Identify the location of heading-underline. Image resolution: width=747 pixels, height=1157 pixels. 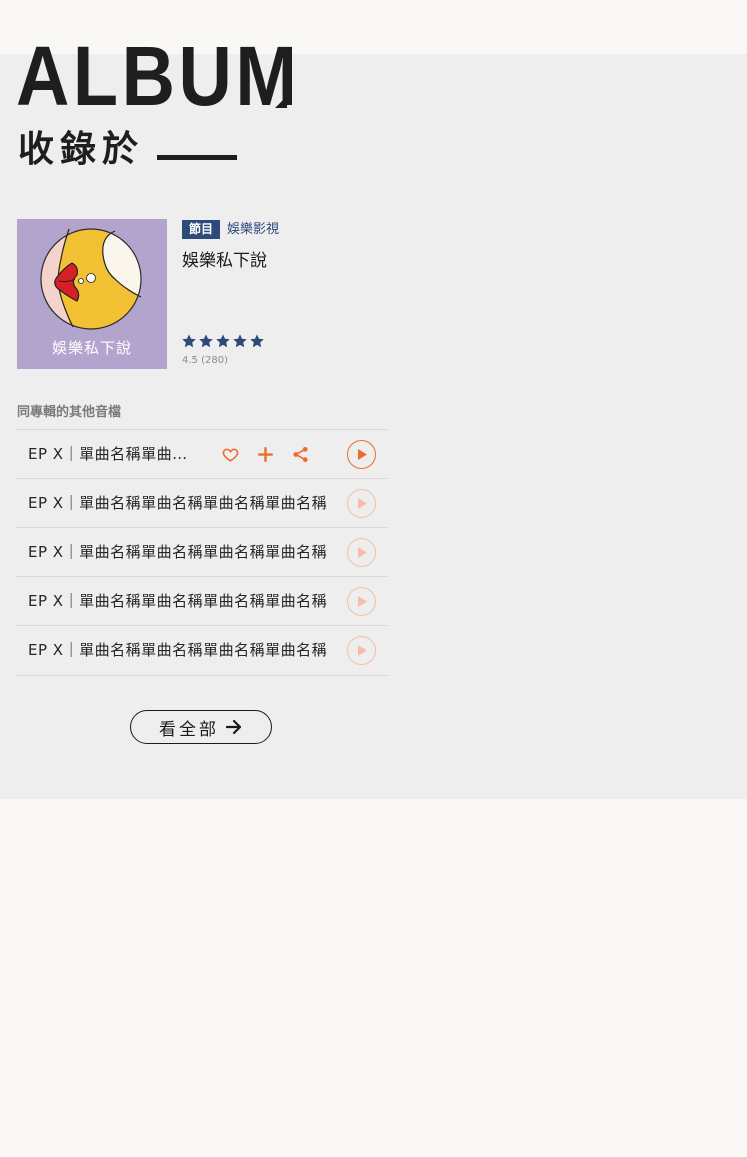
(197, 157).